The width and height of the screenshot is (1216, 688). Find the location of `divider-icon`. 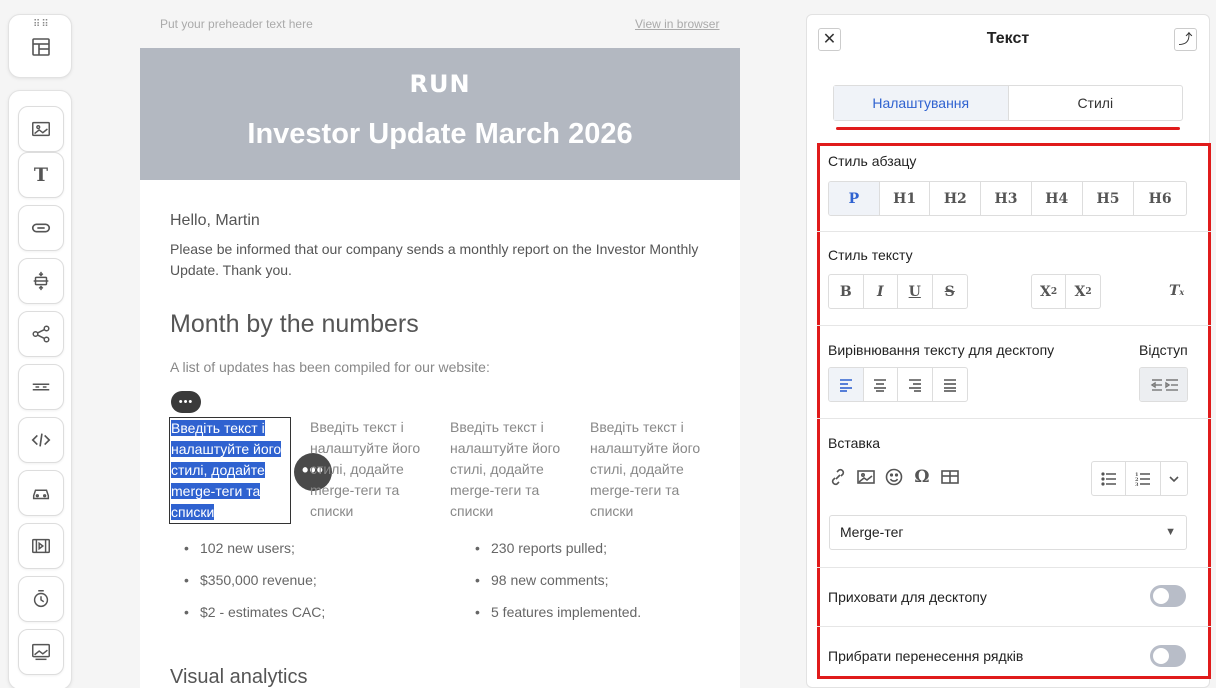

divider-icon is located at coordinates (41, 387).